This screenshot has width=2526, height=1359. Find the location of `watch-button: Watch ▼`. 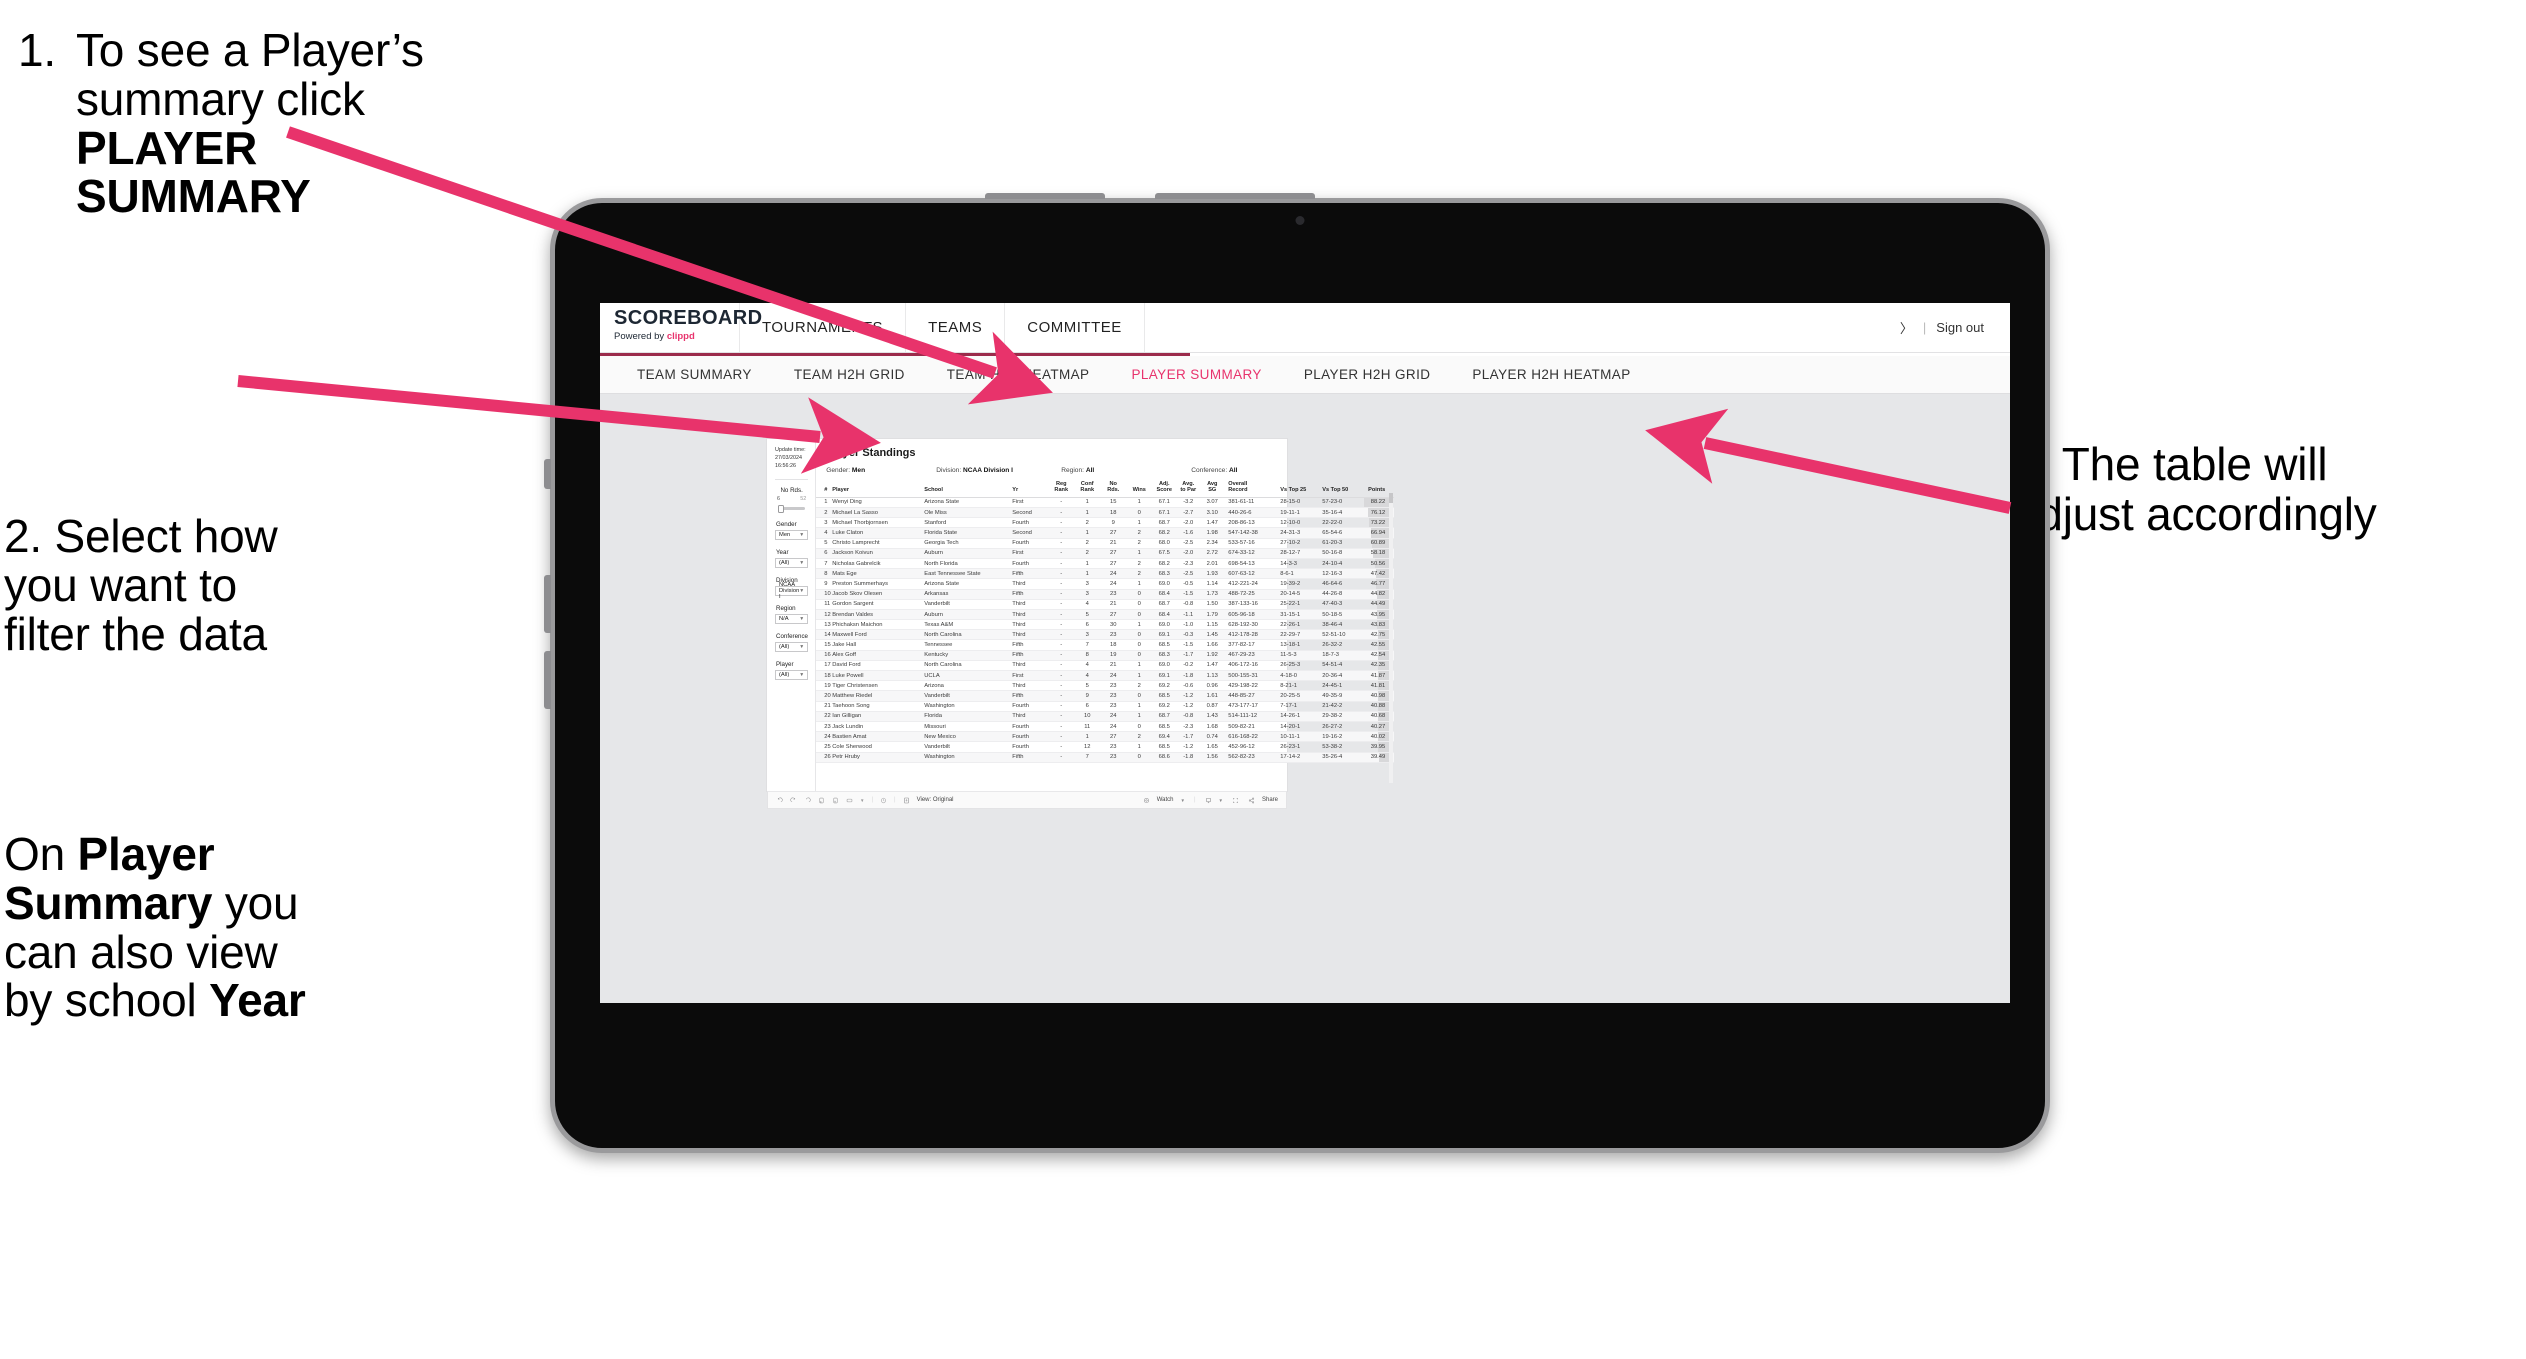

watch-button: Watch ▼ is located at coordinates (1164, 800).